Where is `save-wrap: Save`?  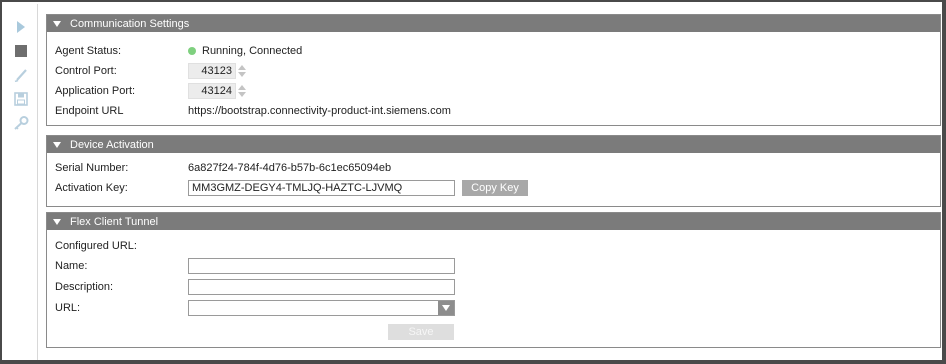 save-wrap: Save is located at coordinates (421, 332).